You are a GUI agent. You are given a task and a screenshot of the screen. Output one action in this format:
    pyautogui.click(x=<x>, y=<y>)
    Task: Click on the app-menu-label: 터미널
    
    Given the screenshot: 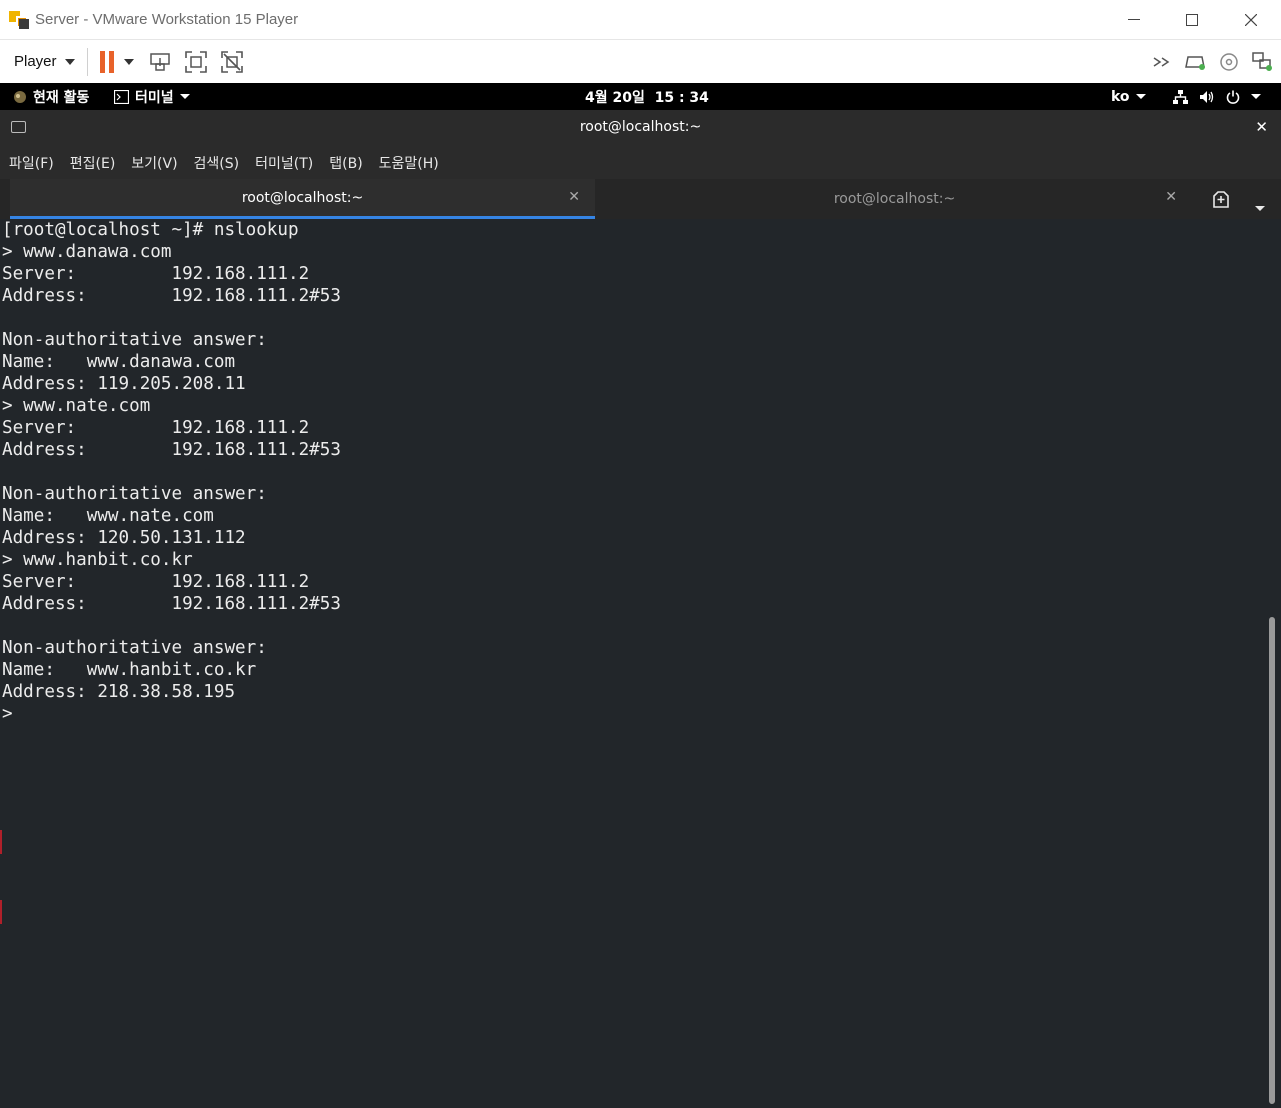 What is the action you would take?
    pyautogui.click(x=154, y=97)
    